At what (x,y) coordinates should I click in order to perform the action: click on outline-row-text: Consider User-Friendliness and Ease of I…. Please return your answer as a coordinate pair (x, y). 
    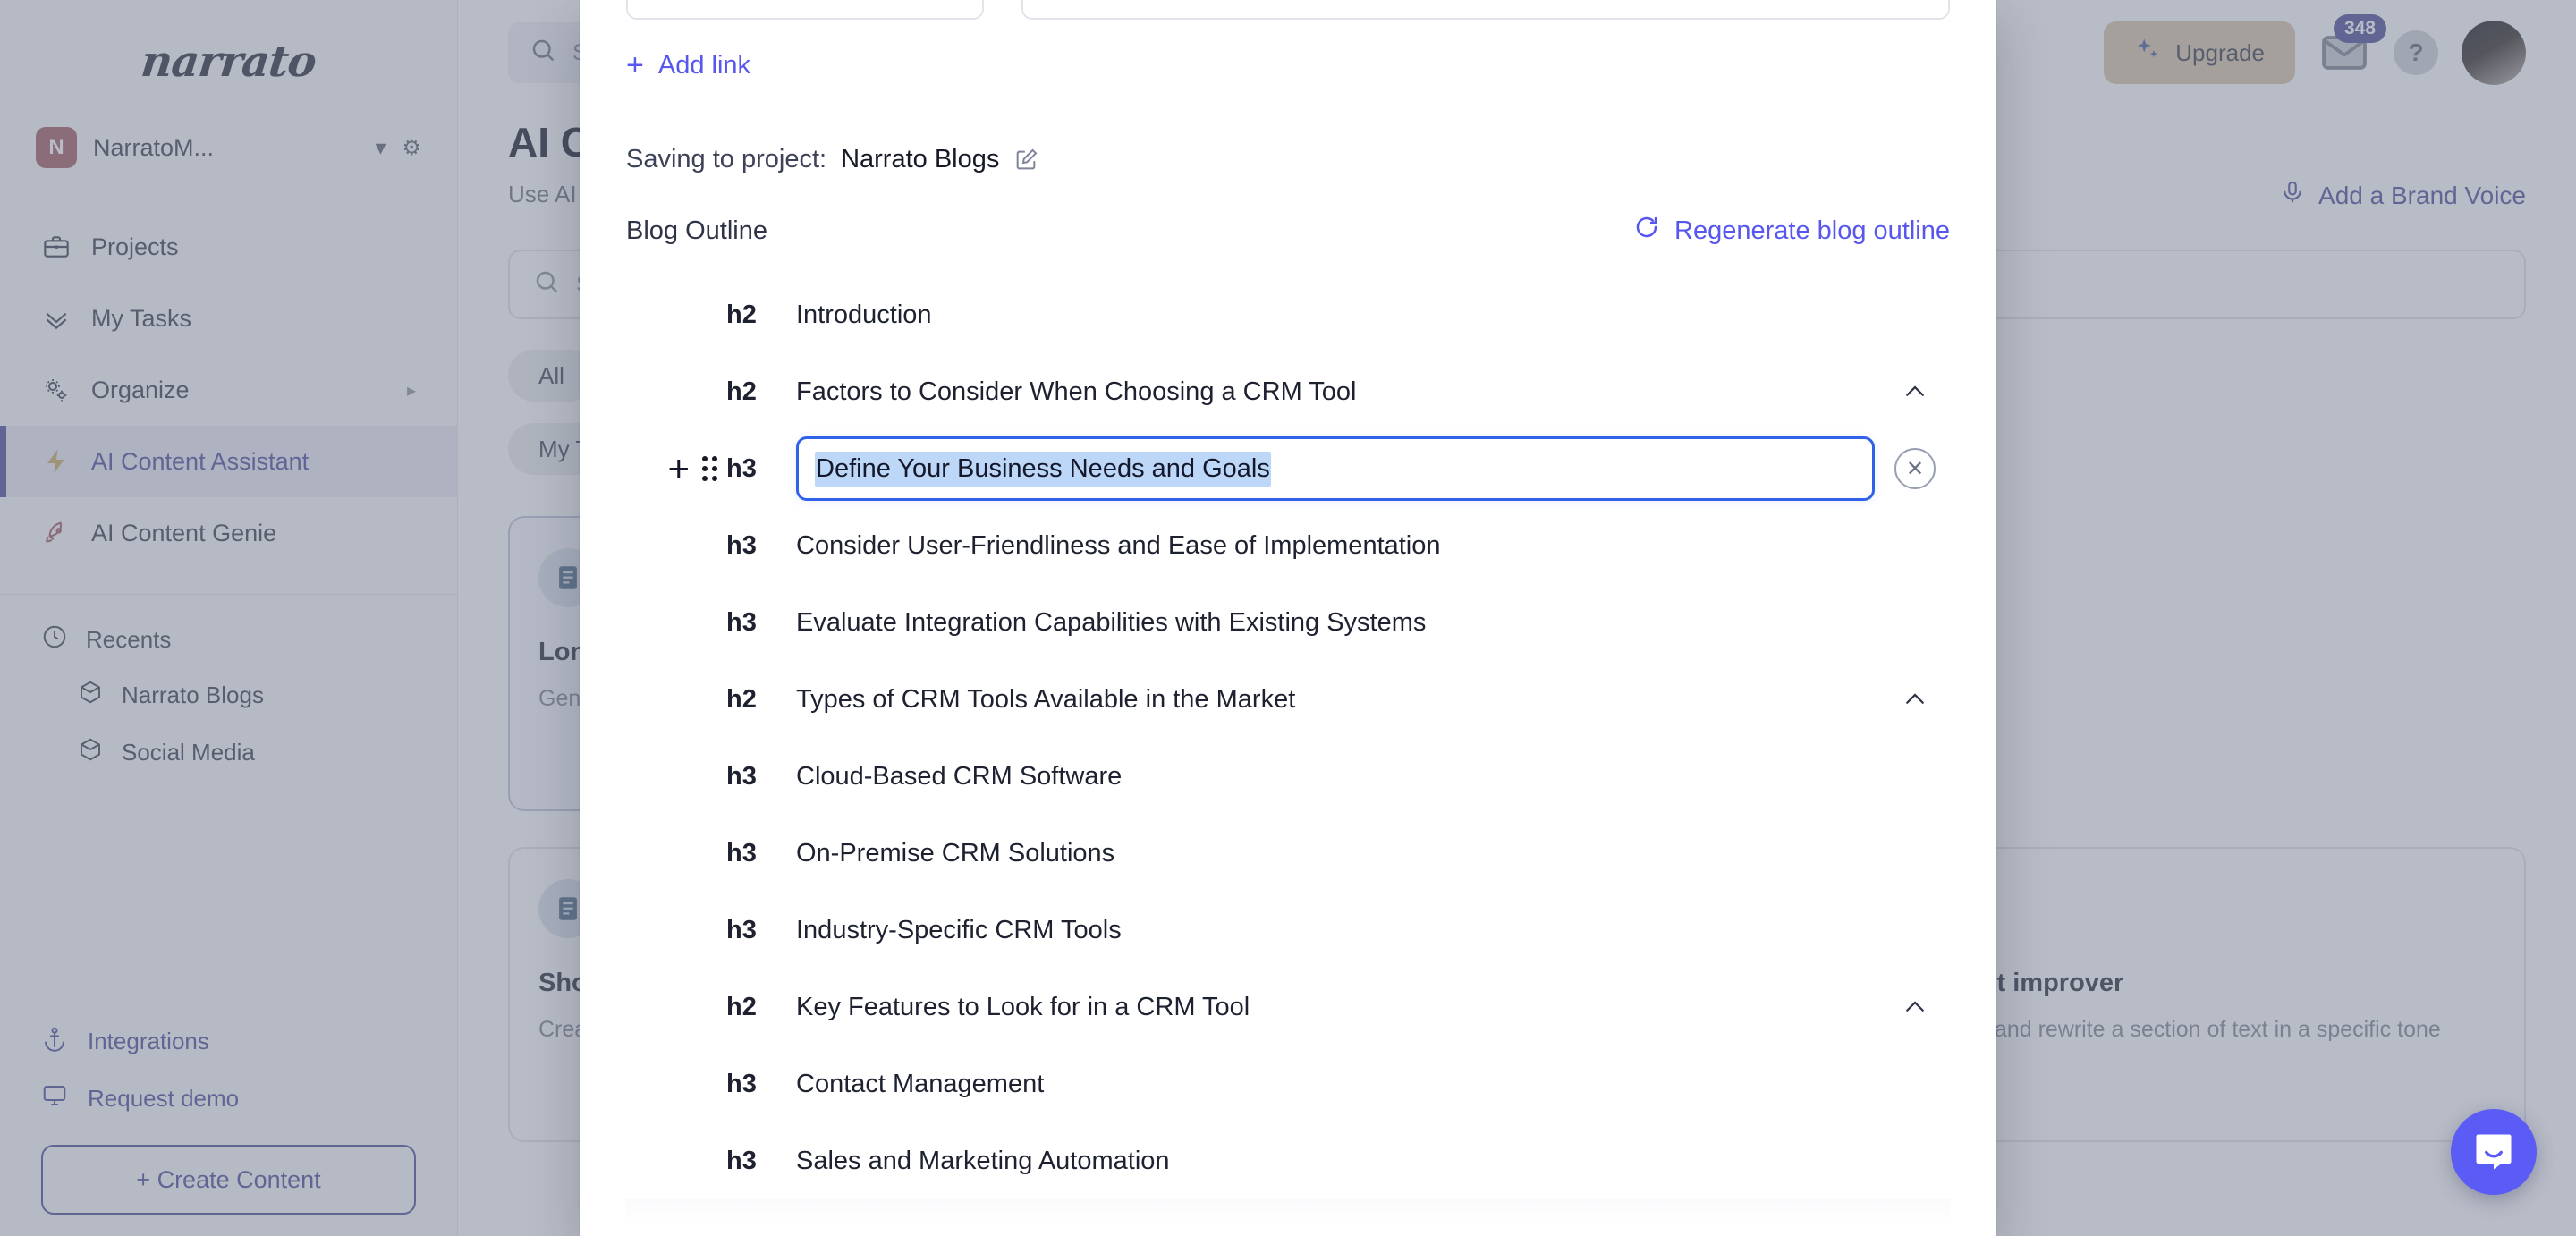
    Looking at the image, I should click on (1118, 545).